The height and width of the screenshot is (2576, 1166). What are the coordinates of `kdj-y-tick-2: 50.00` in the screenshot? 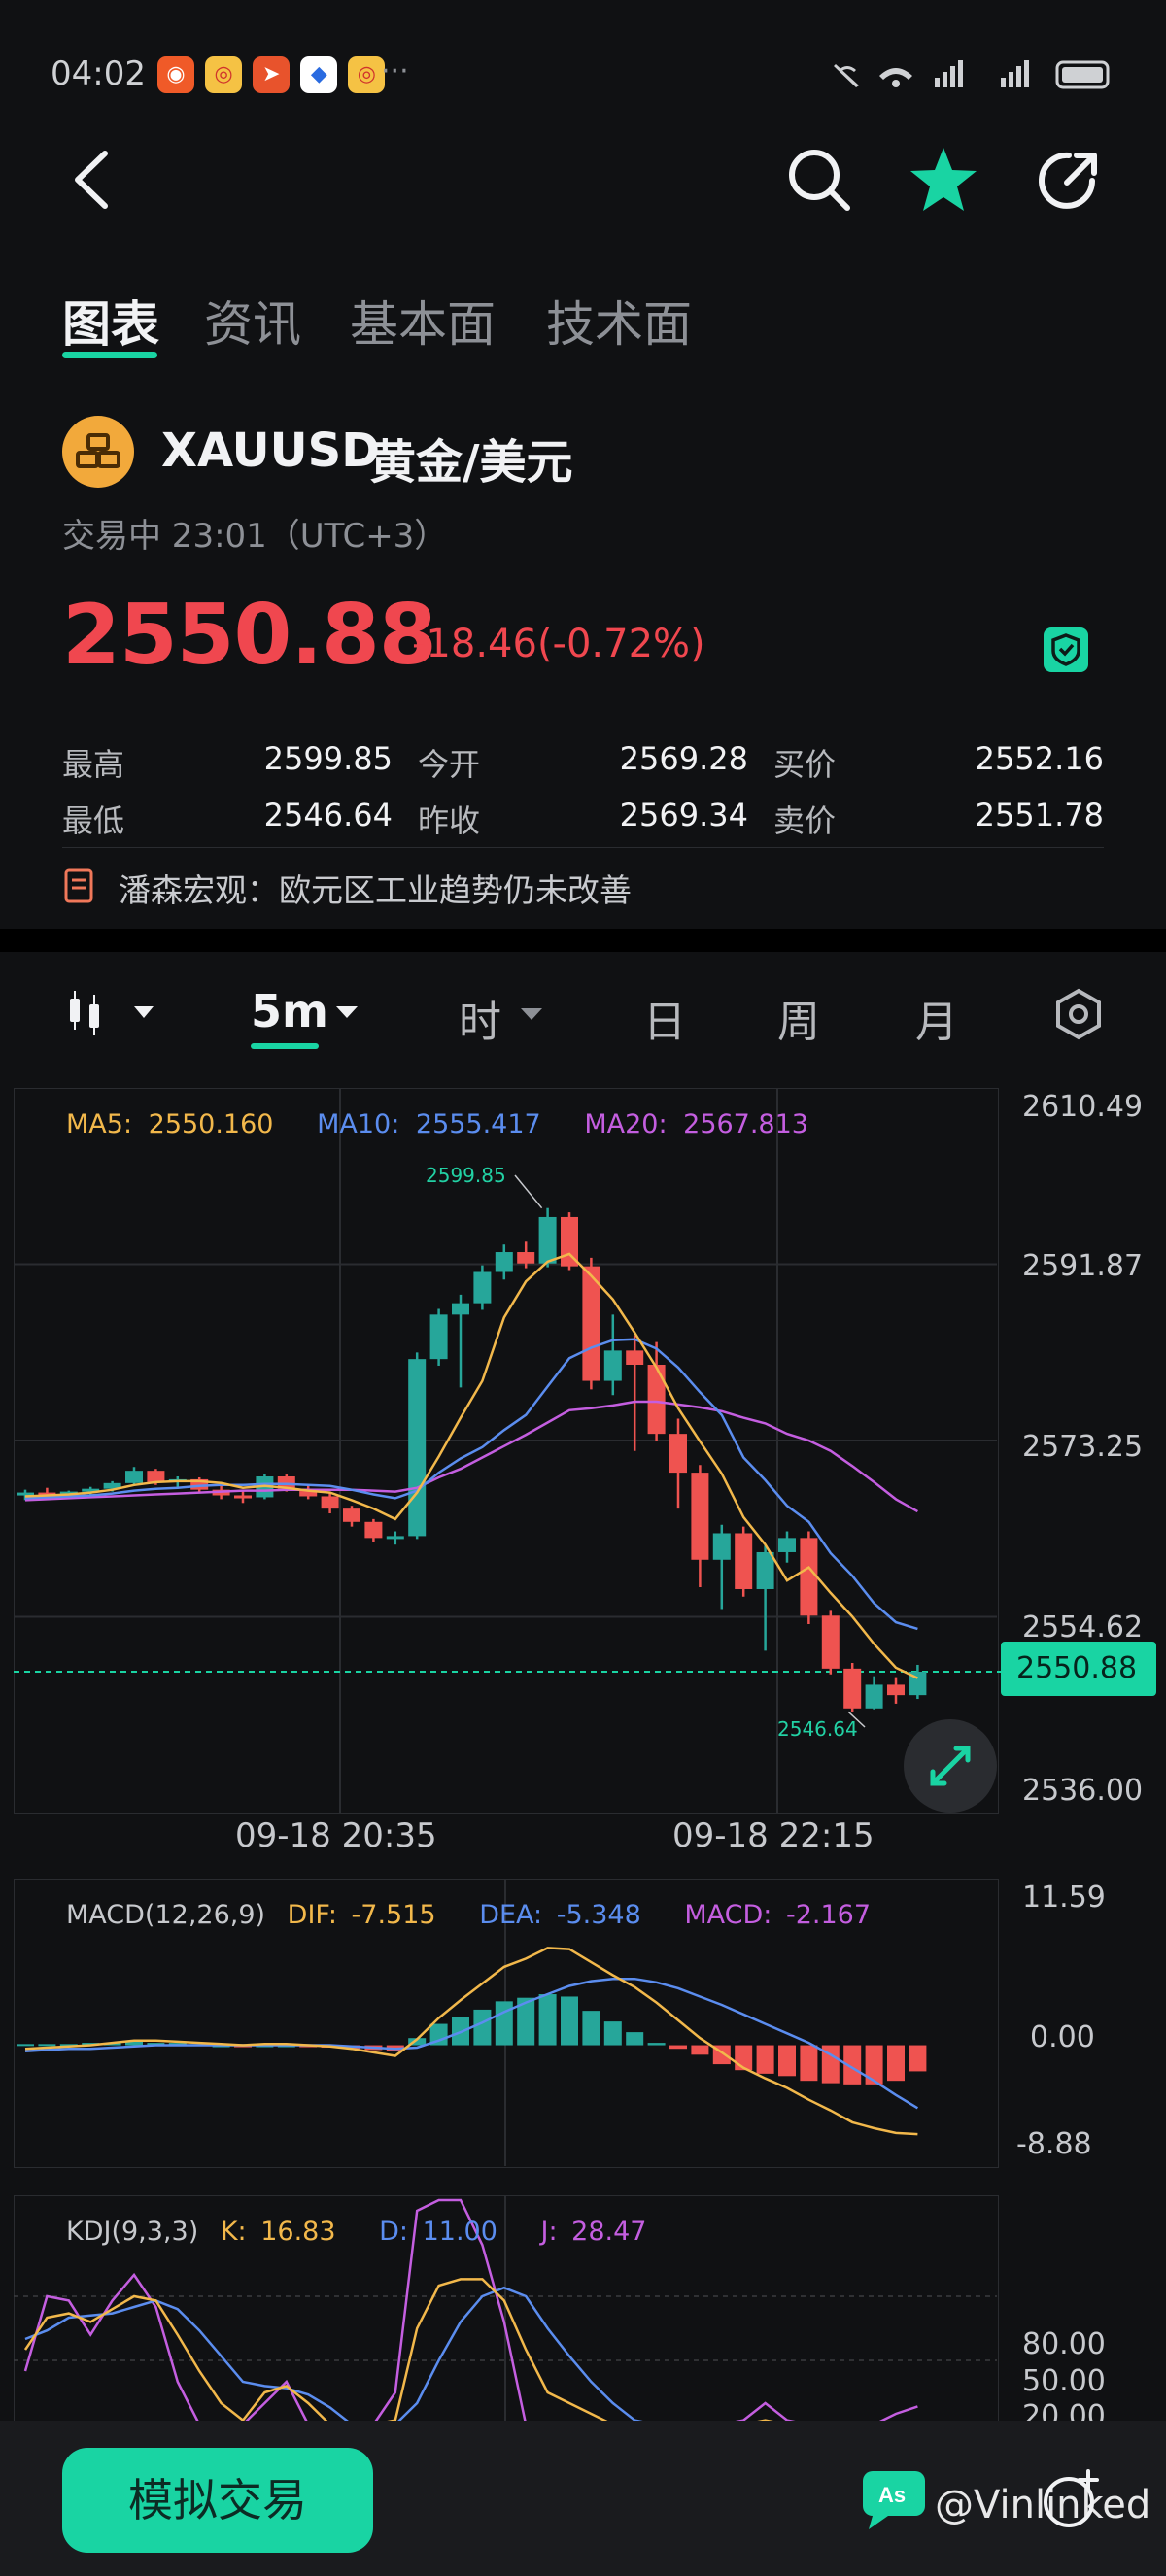 It's located at (1064, 2381).